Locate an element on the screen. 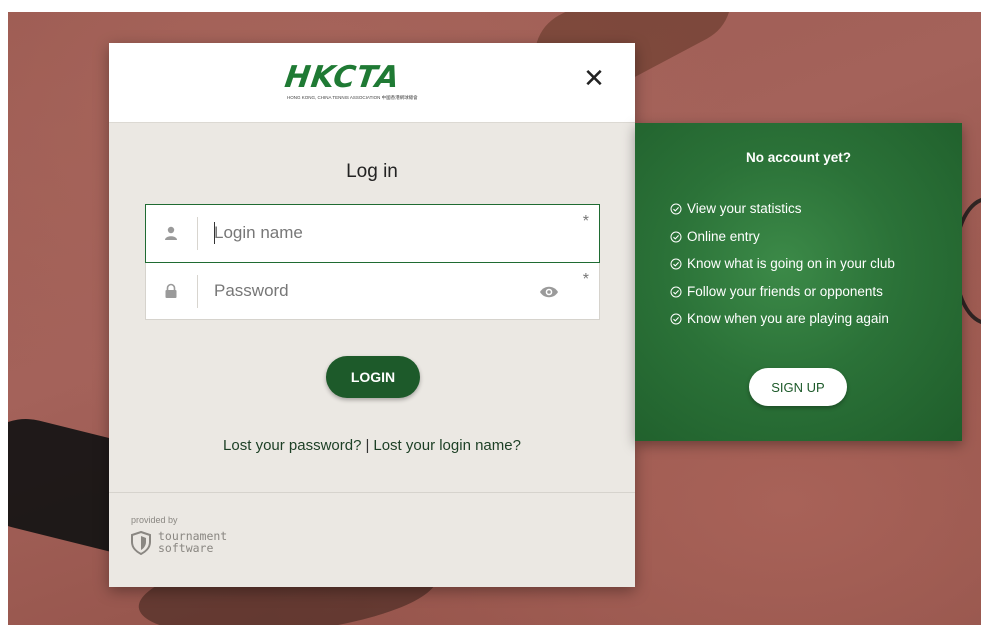  password-input is located at coordinates (364, 291).